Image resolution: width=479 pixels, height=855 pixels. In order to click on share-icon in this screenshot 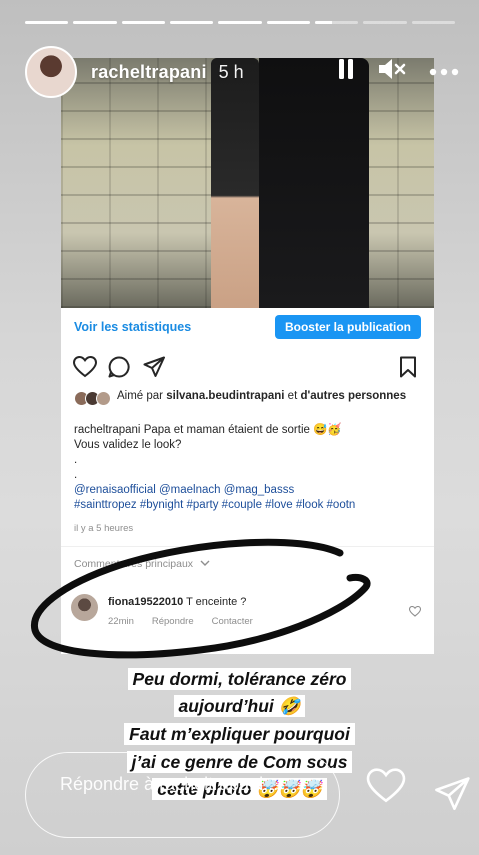, I will do `click(154, 369)`.